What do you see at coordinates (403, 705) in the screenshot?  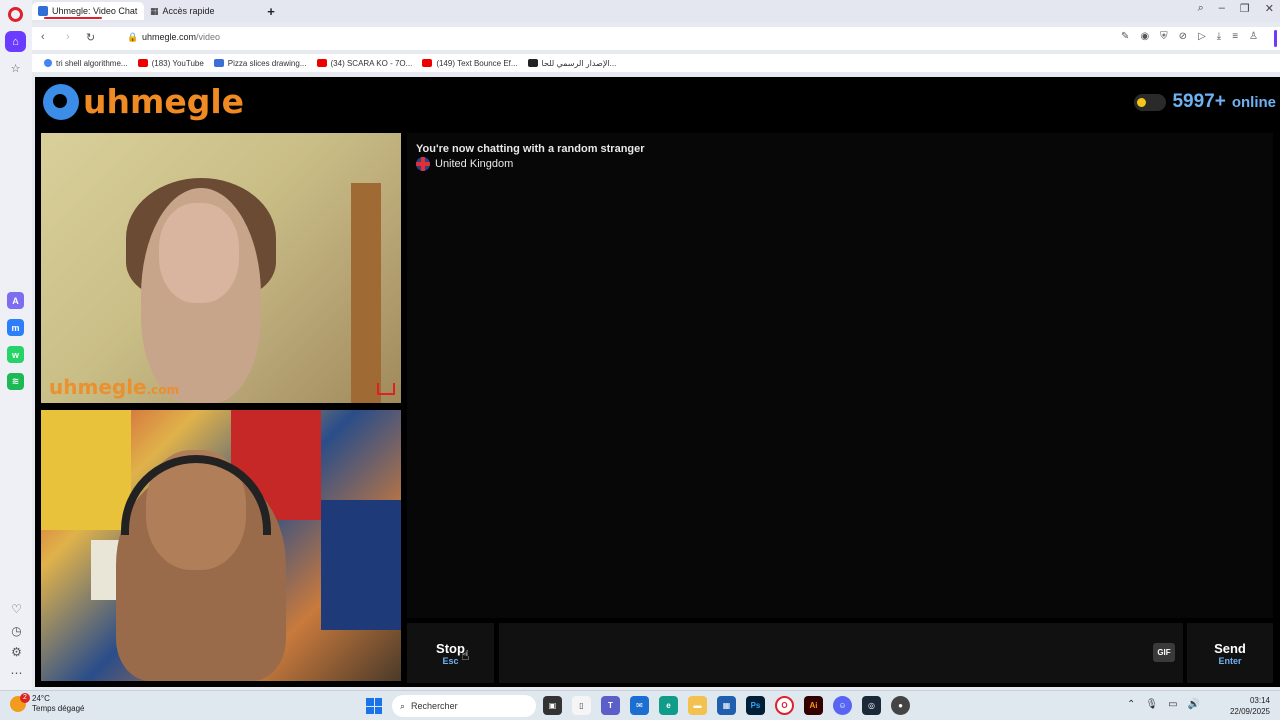 I see `search-icon: ⌕` at bounding box center [403, 705].